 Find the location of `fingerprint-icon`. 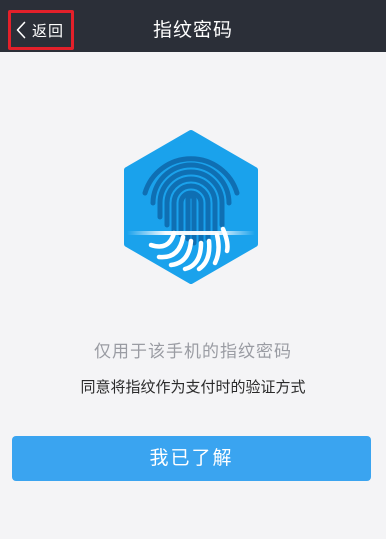

fingerprint-icon is located at coordinates (191, 207).